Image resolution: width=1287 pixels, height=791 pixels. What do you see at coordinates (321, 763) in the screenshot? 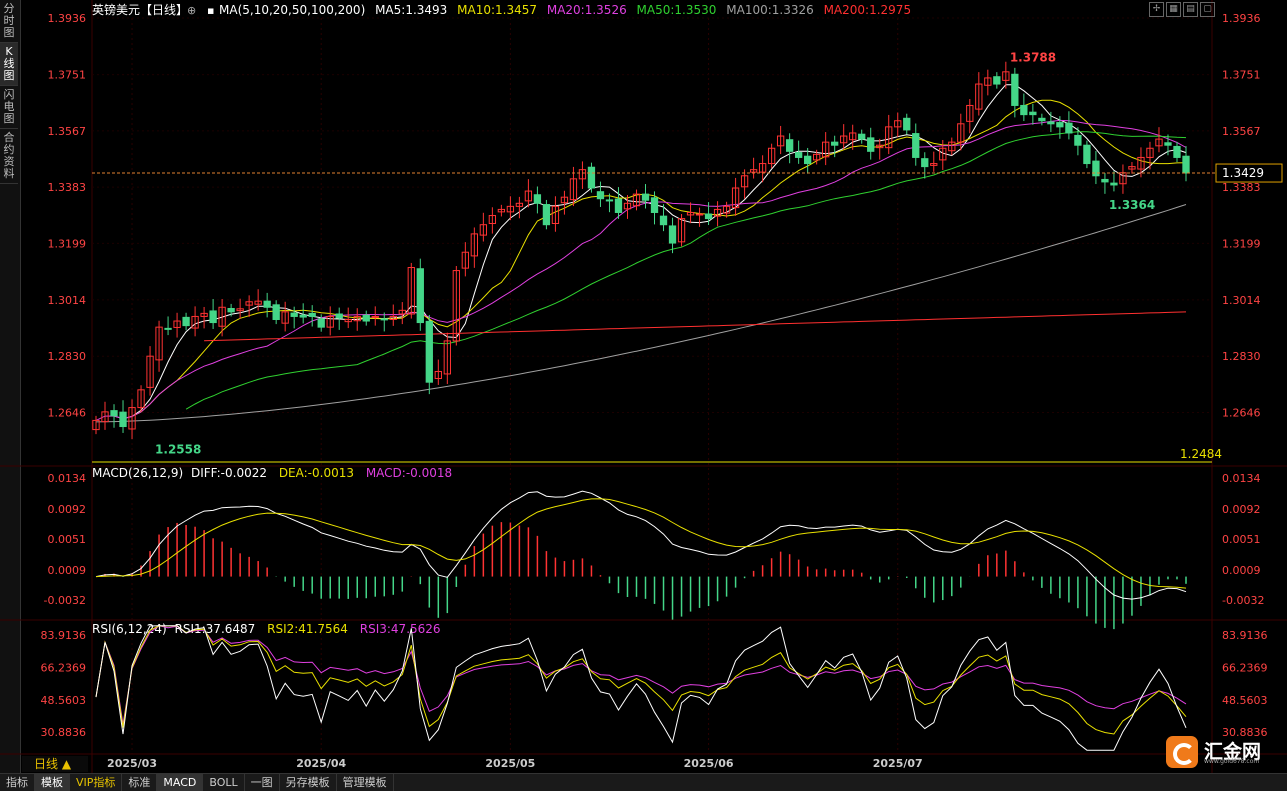
I see `x-tick-label: 2025/04` at bounding box center [321, 763].